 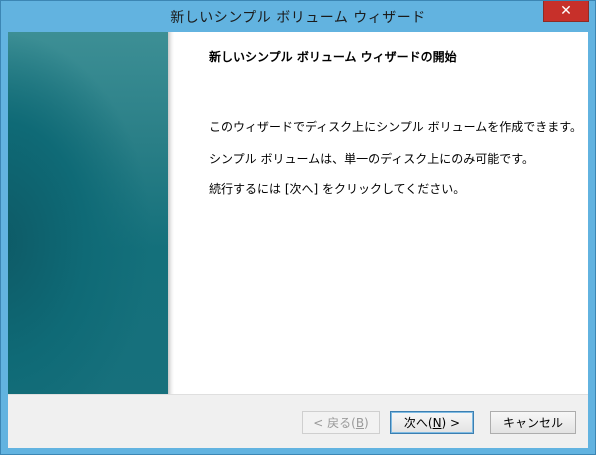 I want to click on back-button-mnemonic: B, so click(x=360, y=422).